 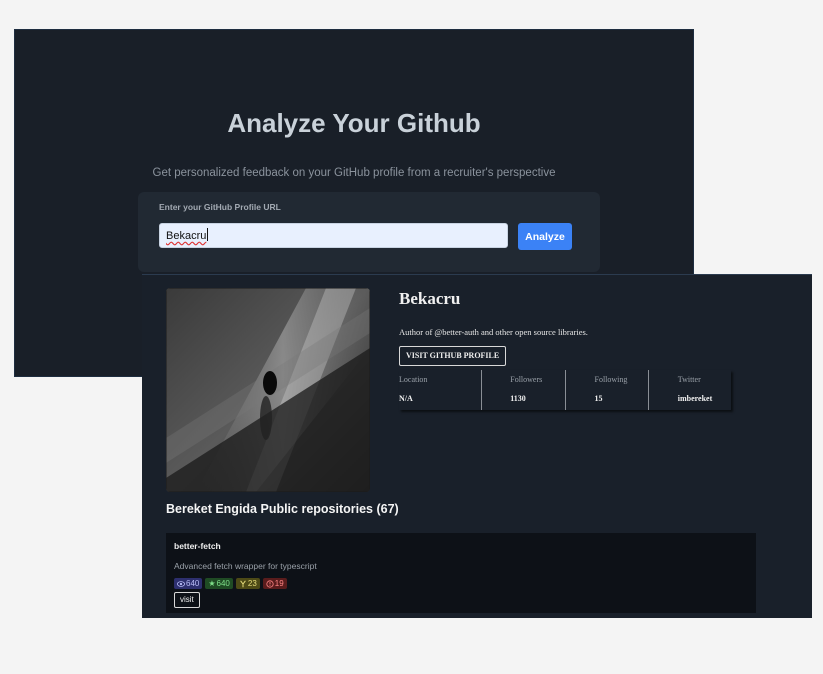 What do you see at coordinates (197, 546) in the screenshot?
I see `repo-name: better-fetch` at bounding box center [197, 546].